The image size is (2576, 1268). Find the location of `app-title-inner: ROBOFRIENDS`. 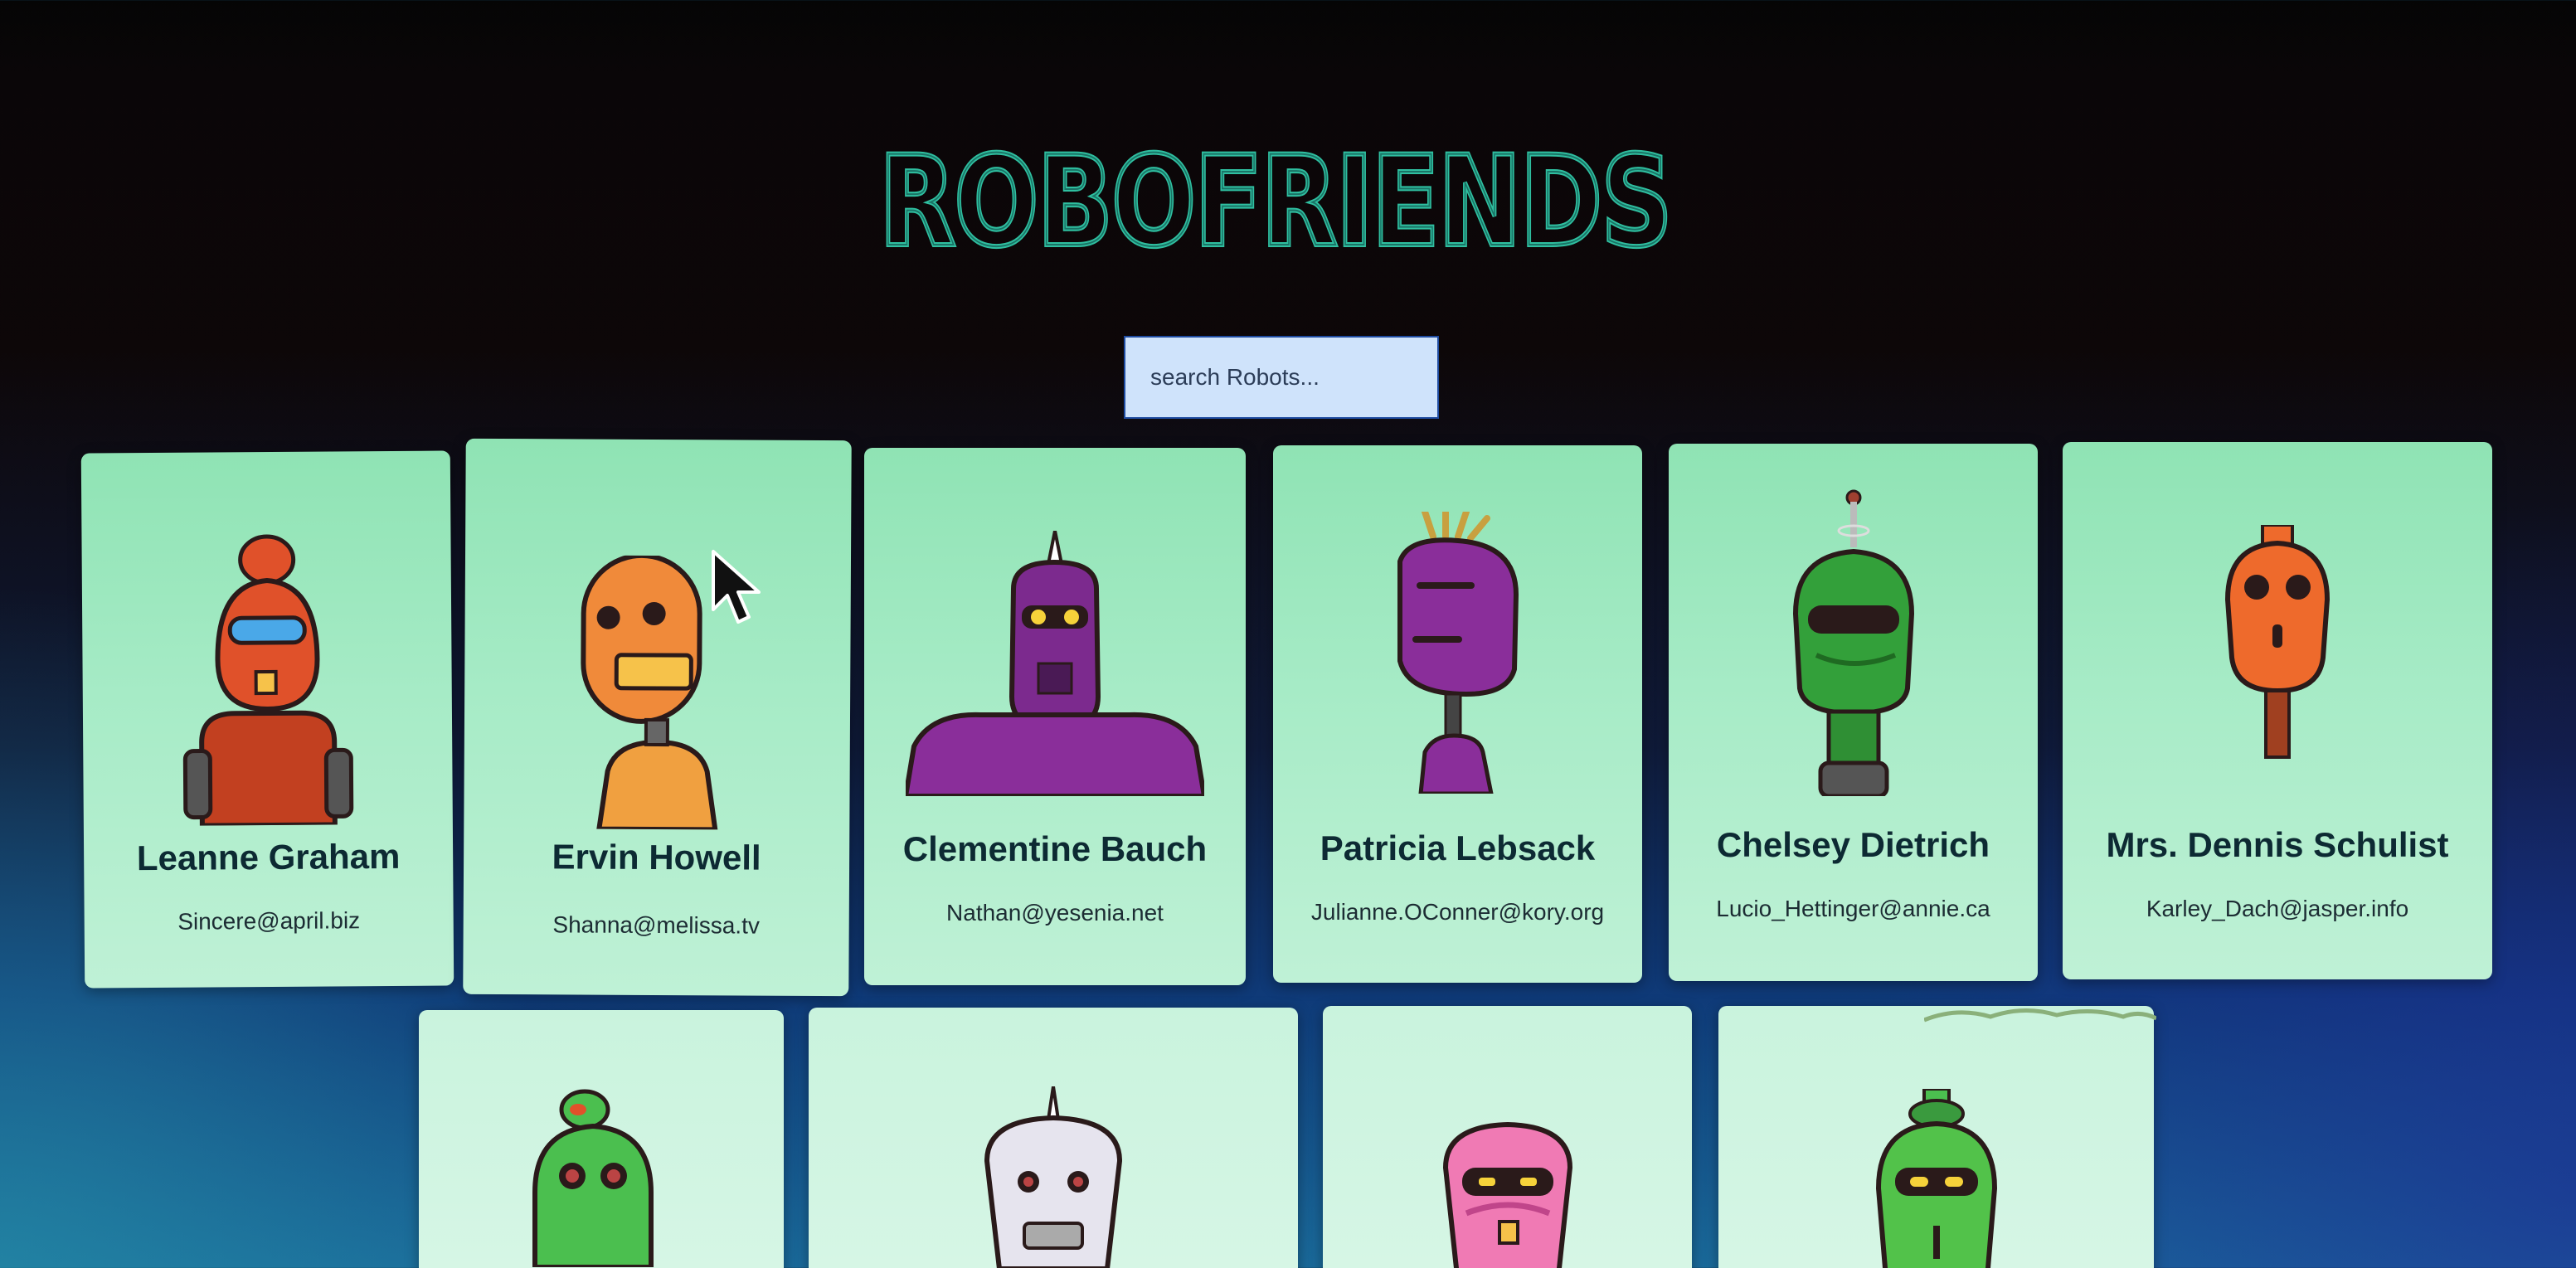

app-title-inner: ROBOFRIENDS is located at coordinates (1275, 199).